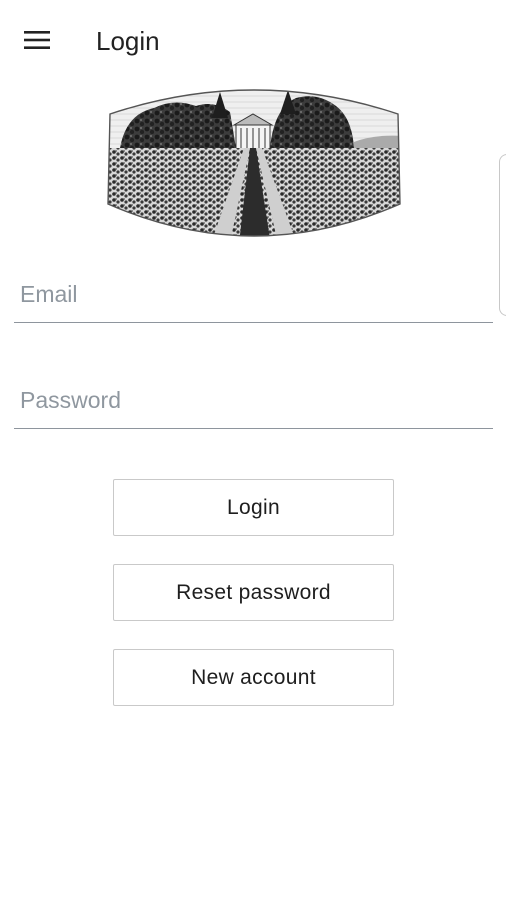 This screenshot has width=506, height=900. I want to click on hamburger-menu-icon, so click(37, 40).